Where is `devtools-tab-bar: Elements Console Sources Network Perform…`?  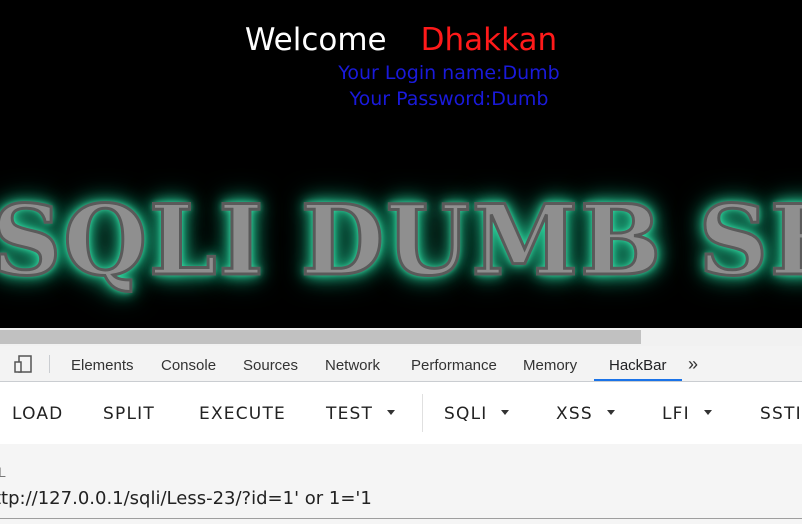
devtools-tab-bar: Elements Console Sources Network Perform… is located at coordinates (401, 364).